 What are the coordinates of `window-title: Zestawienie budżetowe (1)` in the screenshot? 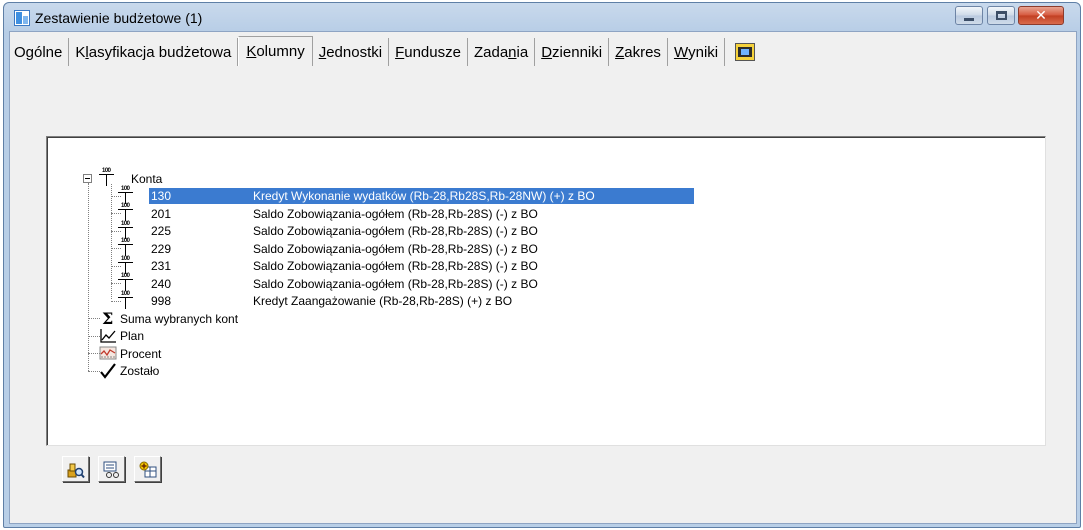 It's located at (119, 18).